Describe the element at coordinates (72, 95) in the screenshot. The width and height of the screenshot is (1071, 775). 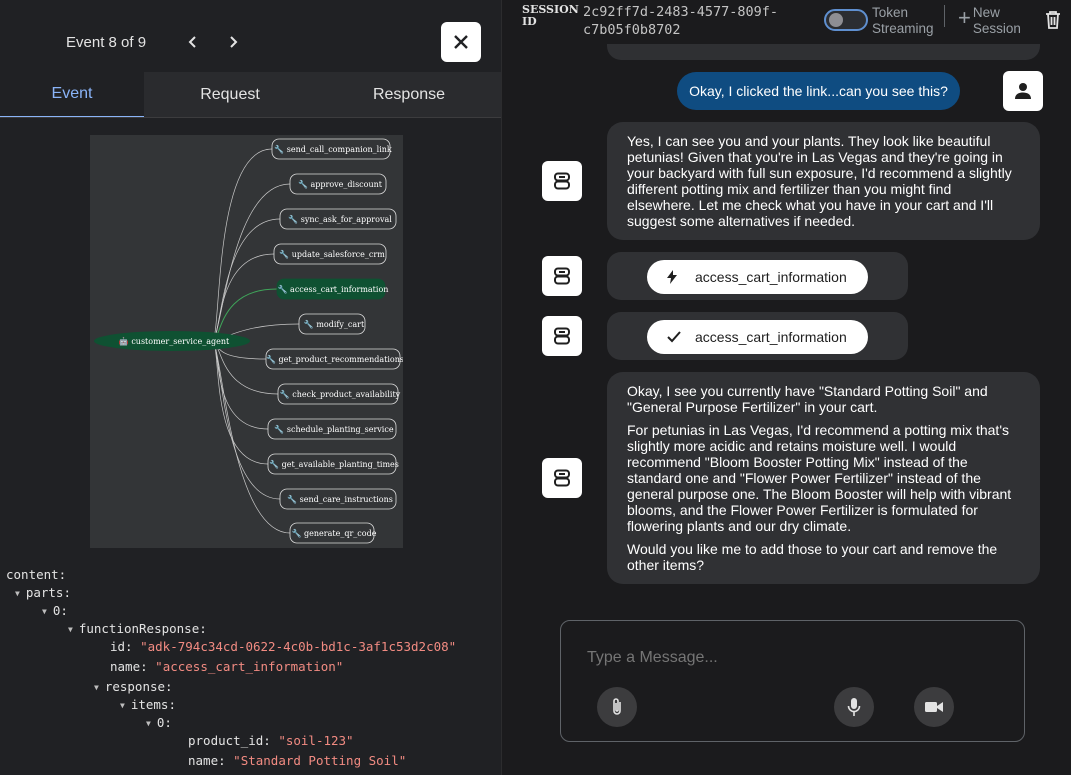
I see `tab-event: Event` at that location.